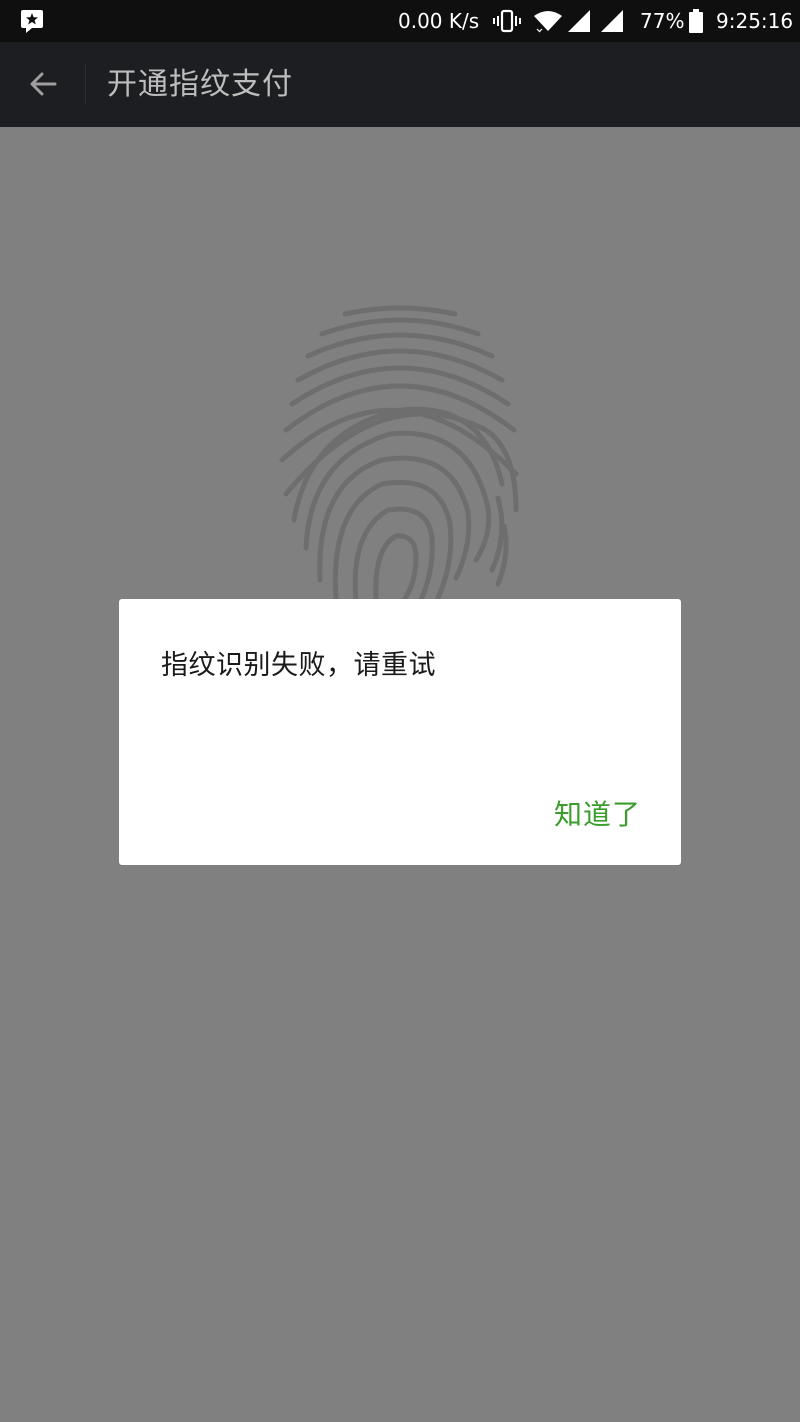 The width and height of the screenshot is (800, 1422). Describe the element at coordinates (662, 21) in the screenshot. I see `battery-percent: 77%` at that location.